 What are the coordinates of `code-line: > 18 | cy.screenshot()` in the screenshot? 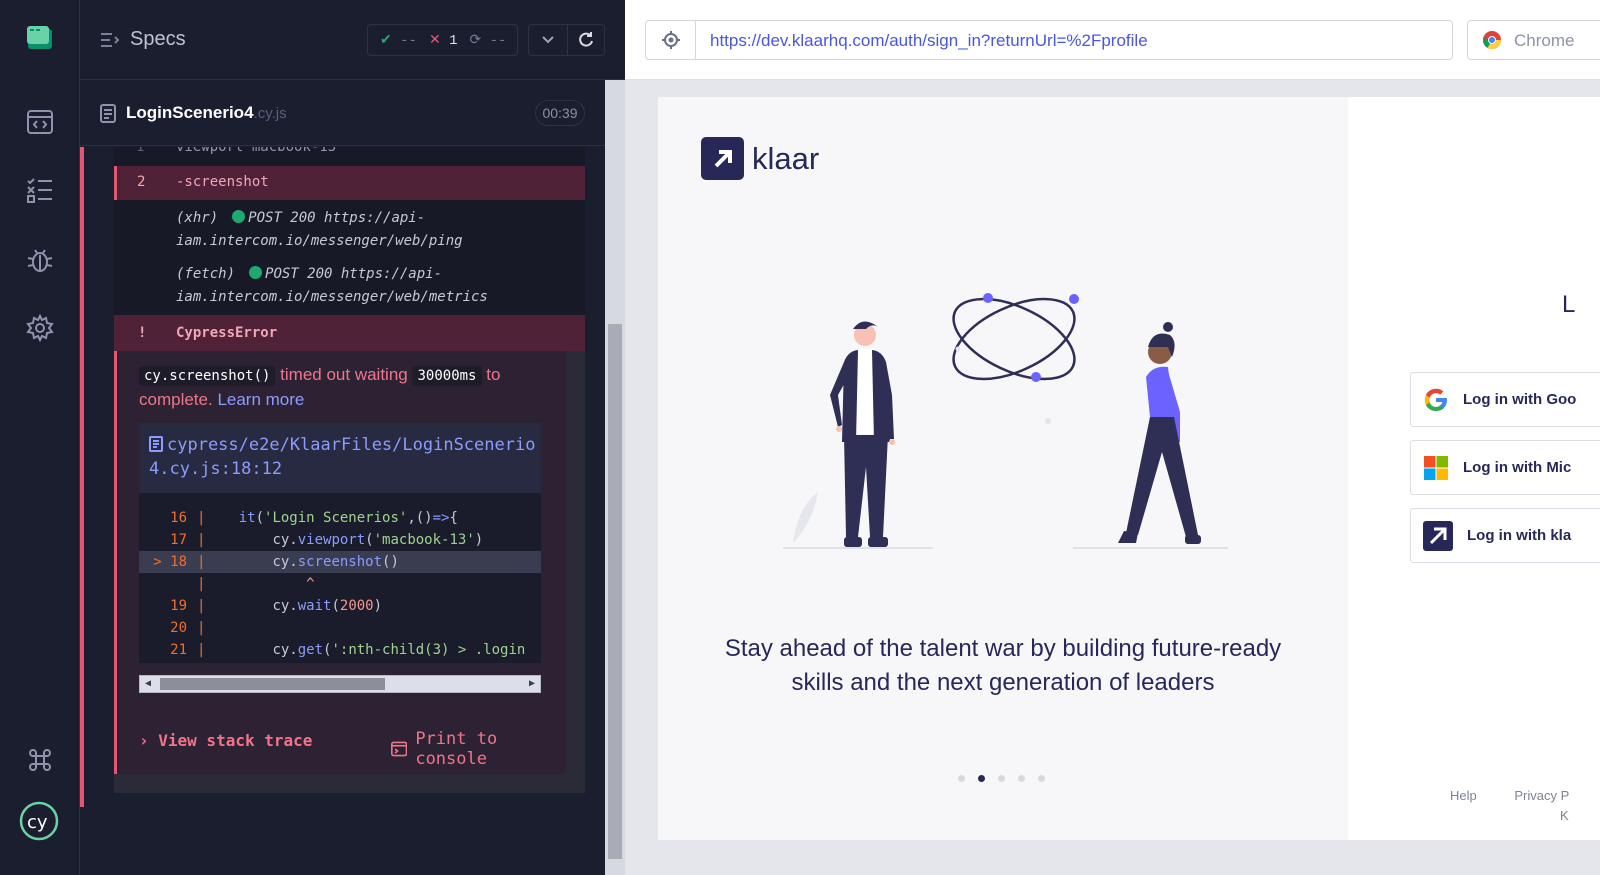 It's located at (340, 562).